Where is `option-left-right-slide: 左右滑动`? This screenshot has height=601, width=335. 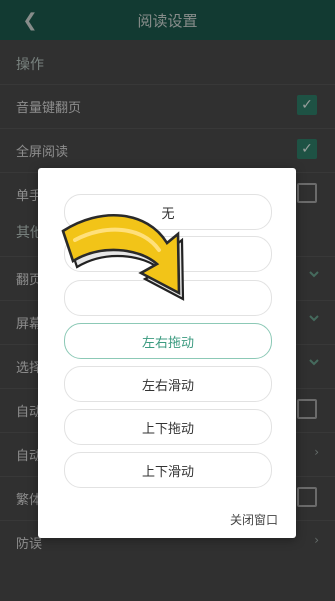
option-left-right-slide: 左右滑动 is located at coordinates (168, 384).